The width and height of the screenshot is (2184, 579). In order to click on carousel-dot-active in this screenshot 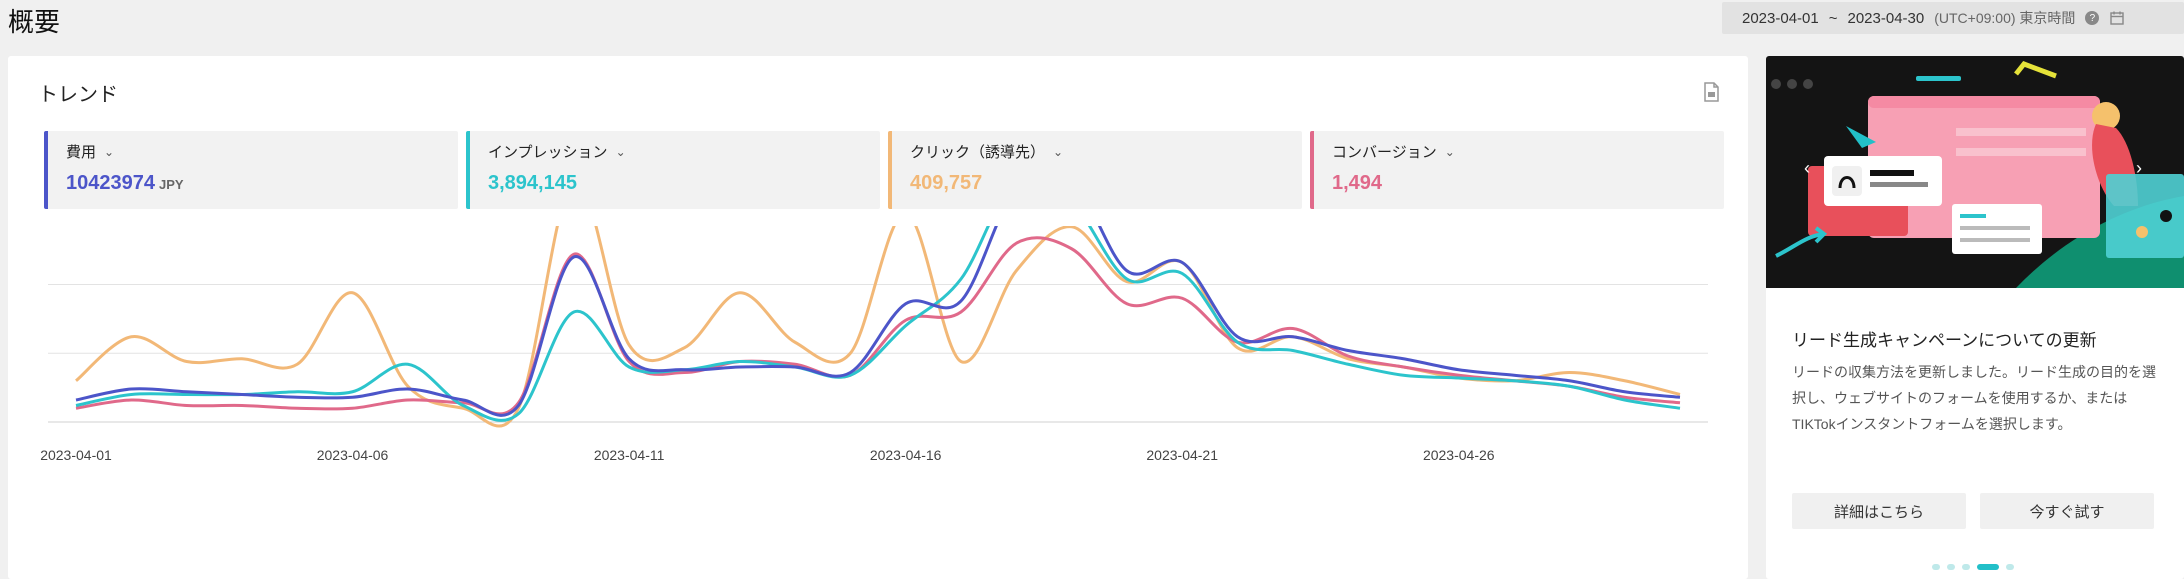, I will do `click(1988, 567)`.